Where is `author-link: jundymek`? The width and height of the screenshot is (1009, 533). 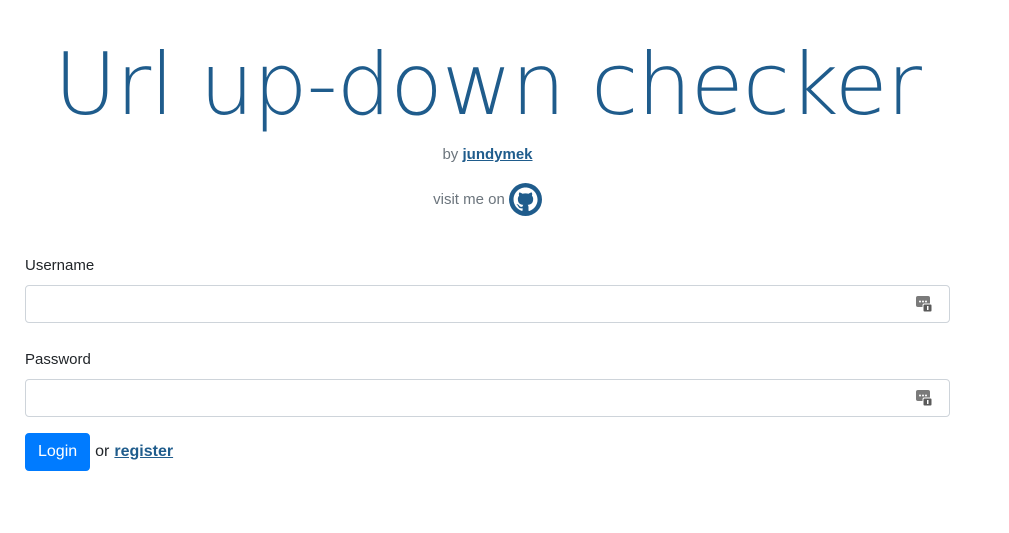 author-link: jundymek is located at coordinates (497, 154).